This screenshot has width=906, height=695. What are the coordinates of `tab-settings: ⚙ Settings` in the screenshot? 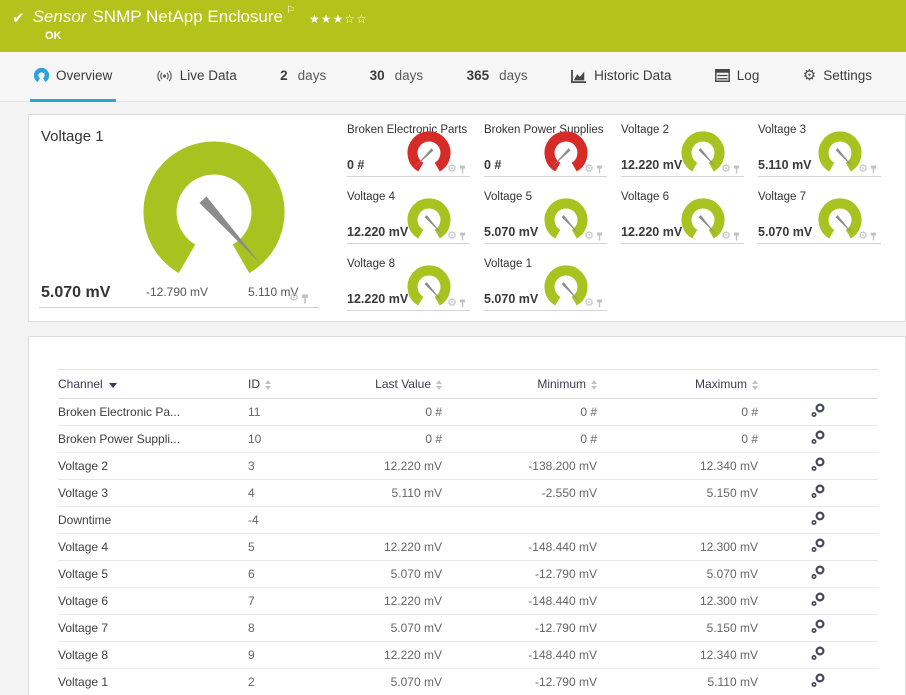 It's located at (837, 77).